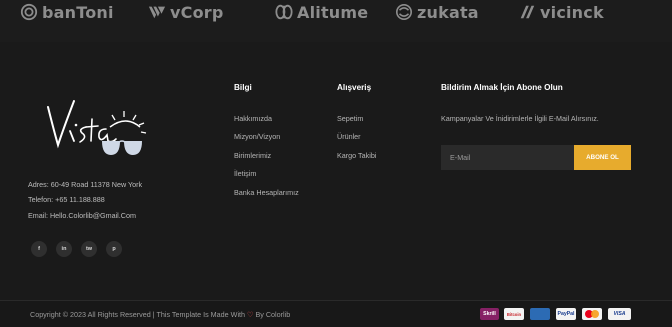 The width and height of the screenshot is (672, 327). What do you see at coordinates (404, 12) in the screenshot?
I see `zukata-logo-icon` at bounding box center [404, 12].